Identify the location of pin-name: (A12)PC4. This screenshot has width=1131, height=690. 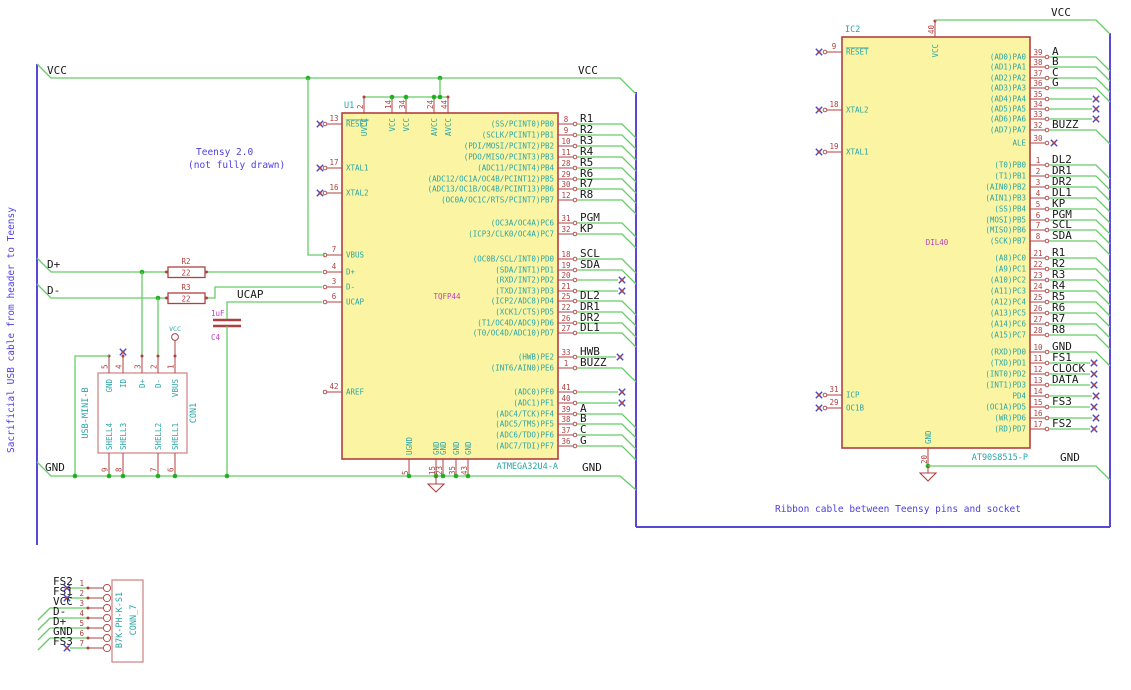
(1008, 302).